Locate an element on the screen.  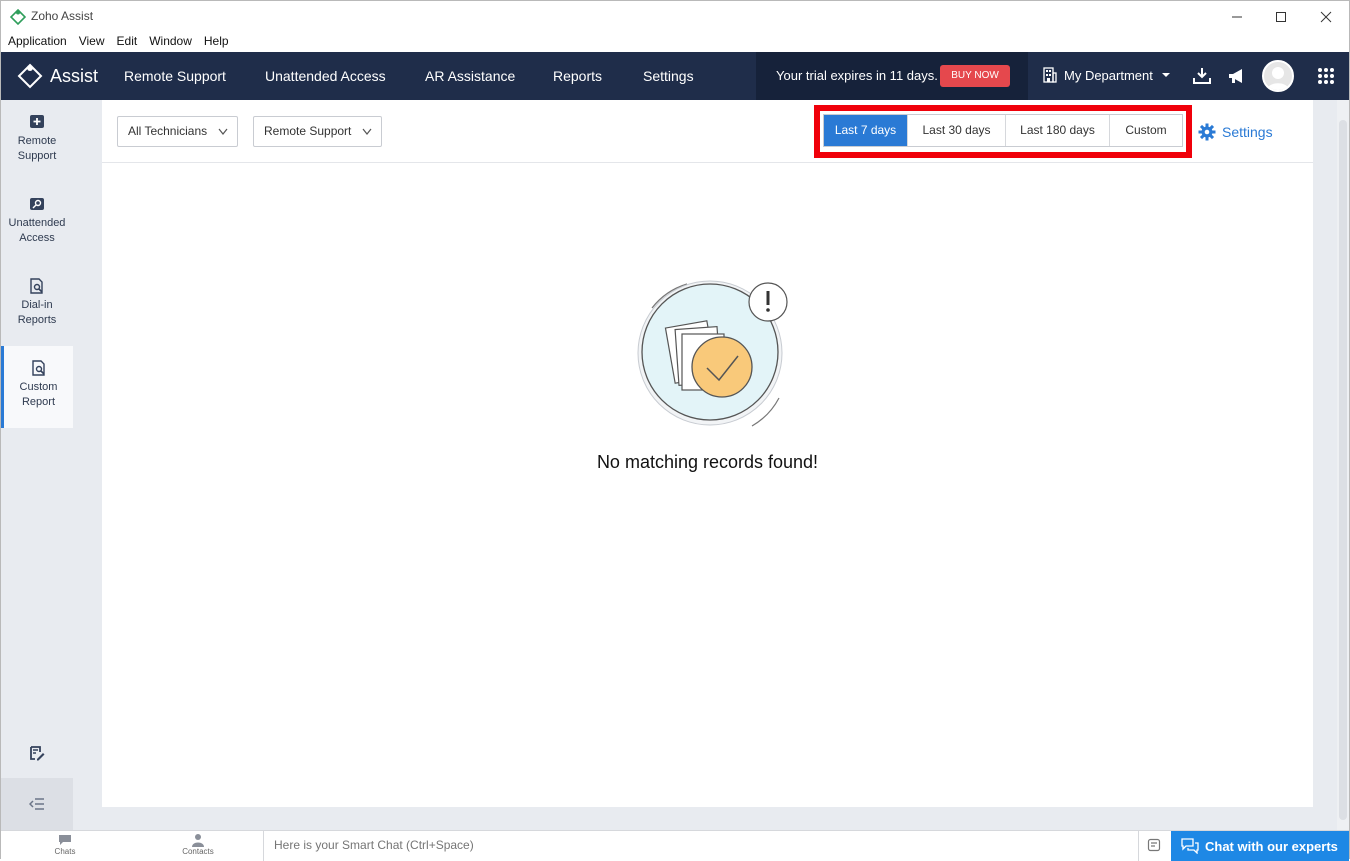
zoho-assist-logo-icon is located at coordinates (18, 17).